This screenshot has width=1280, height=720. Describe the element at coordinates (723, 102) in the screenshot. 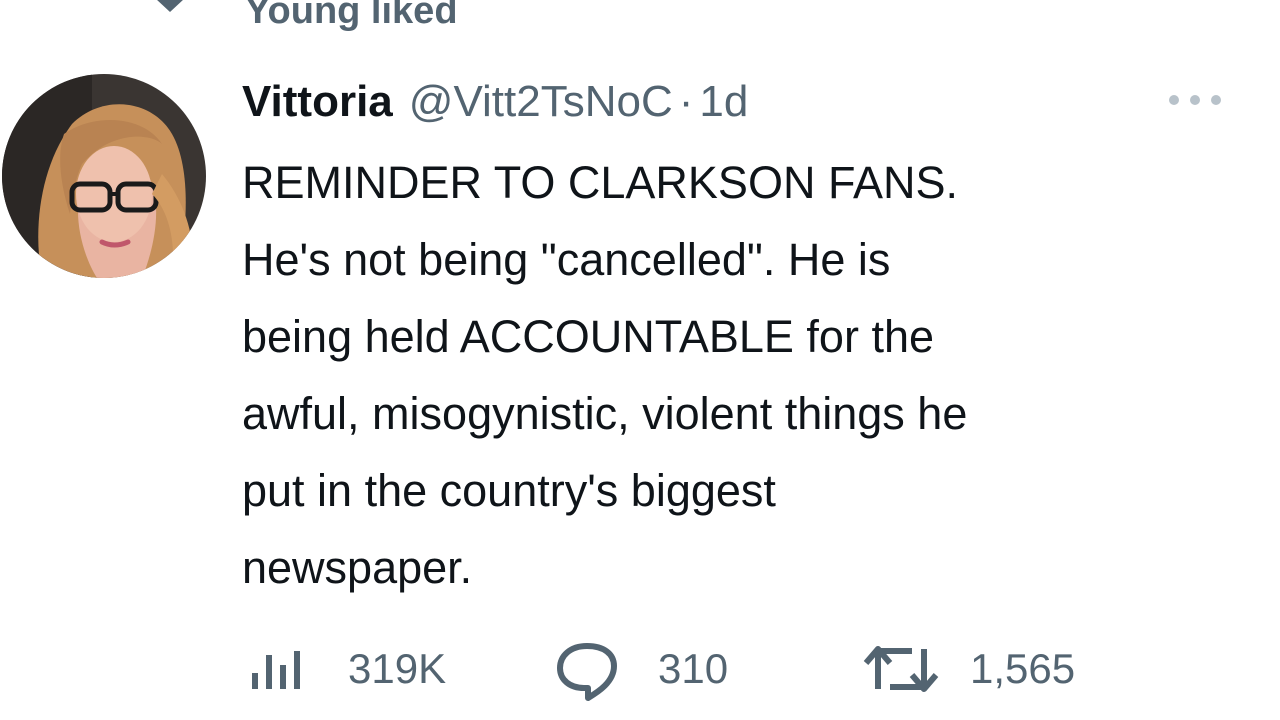

I see `tweet-timestamp: 1d` at that location.